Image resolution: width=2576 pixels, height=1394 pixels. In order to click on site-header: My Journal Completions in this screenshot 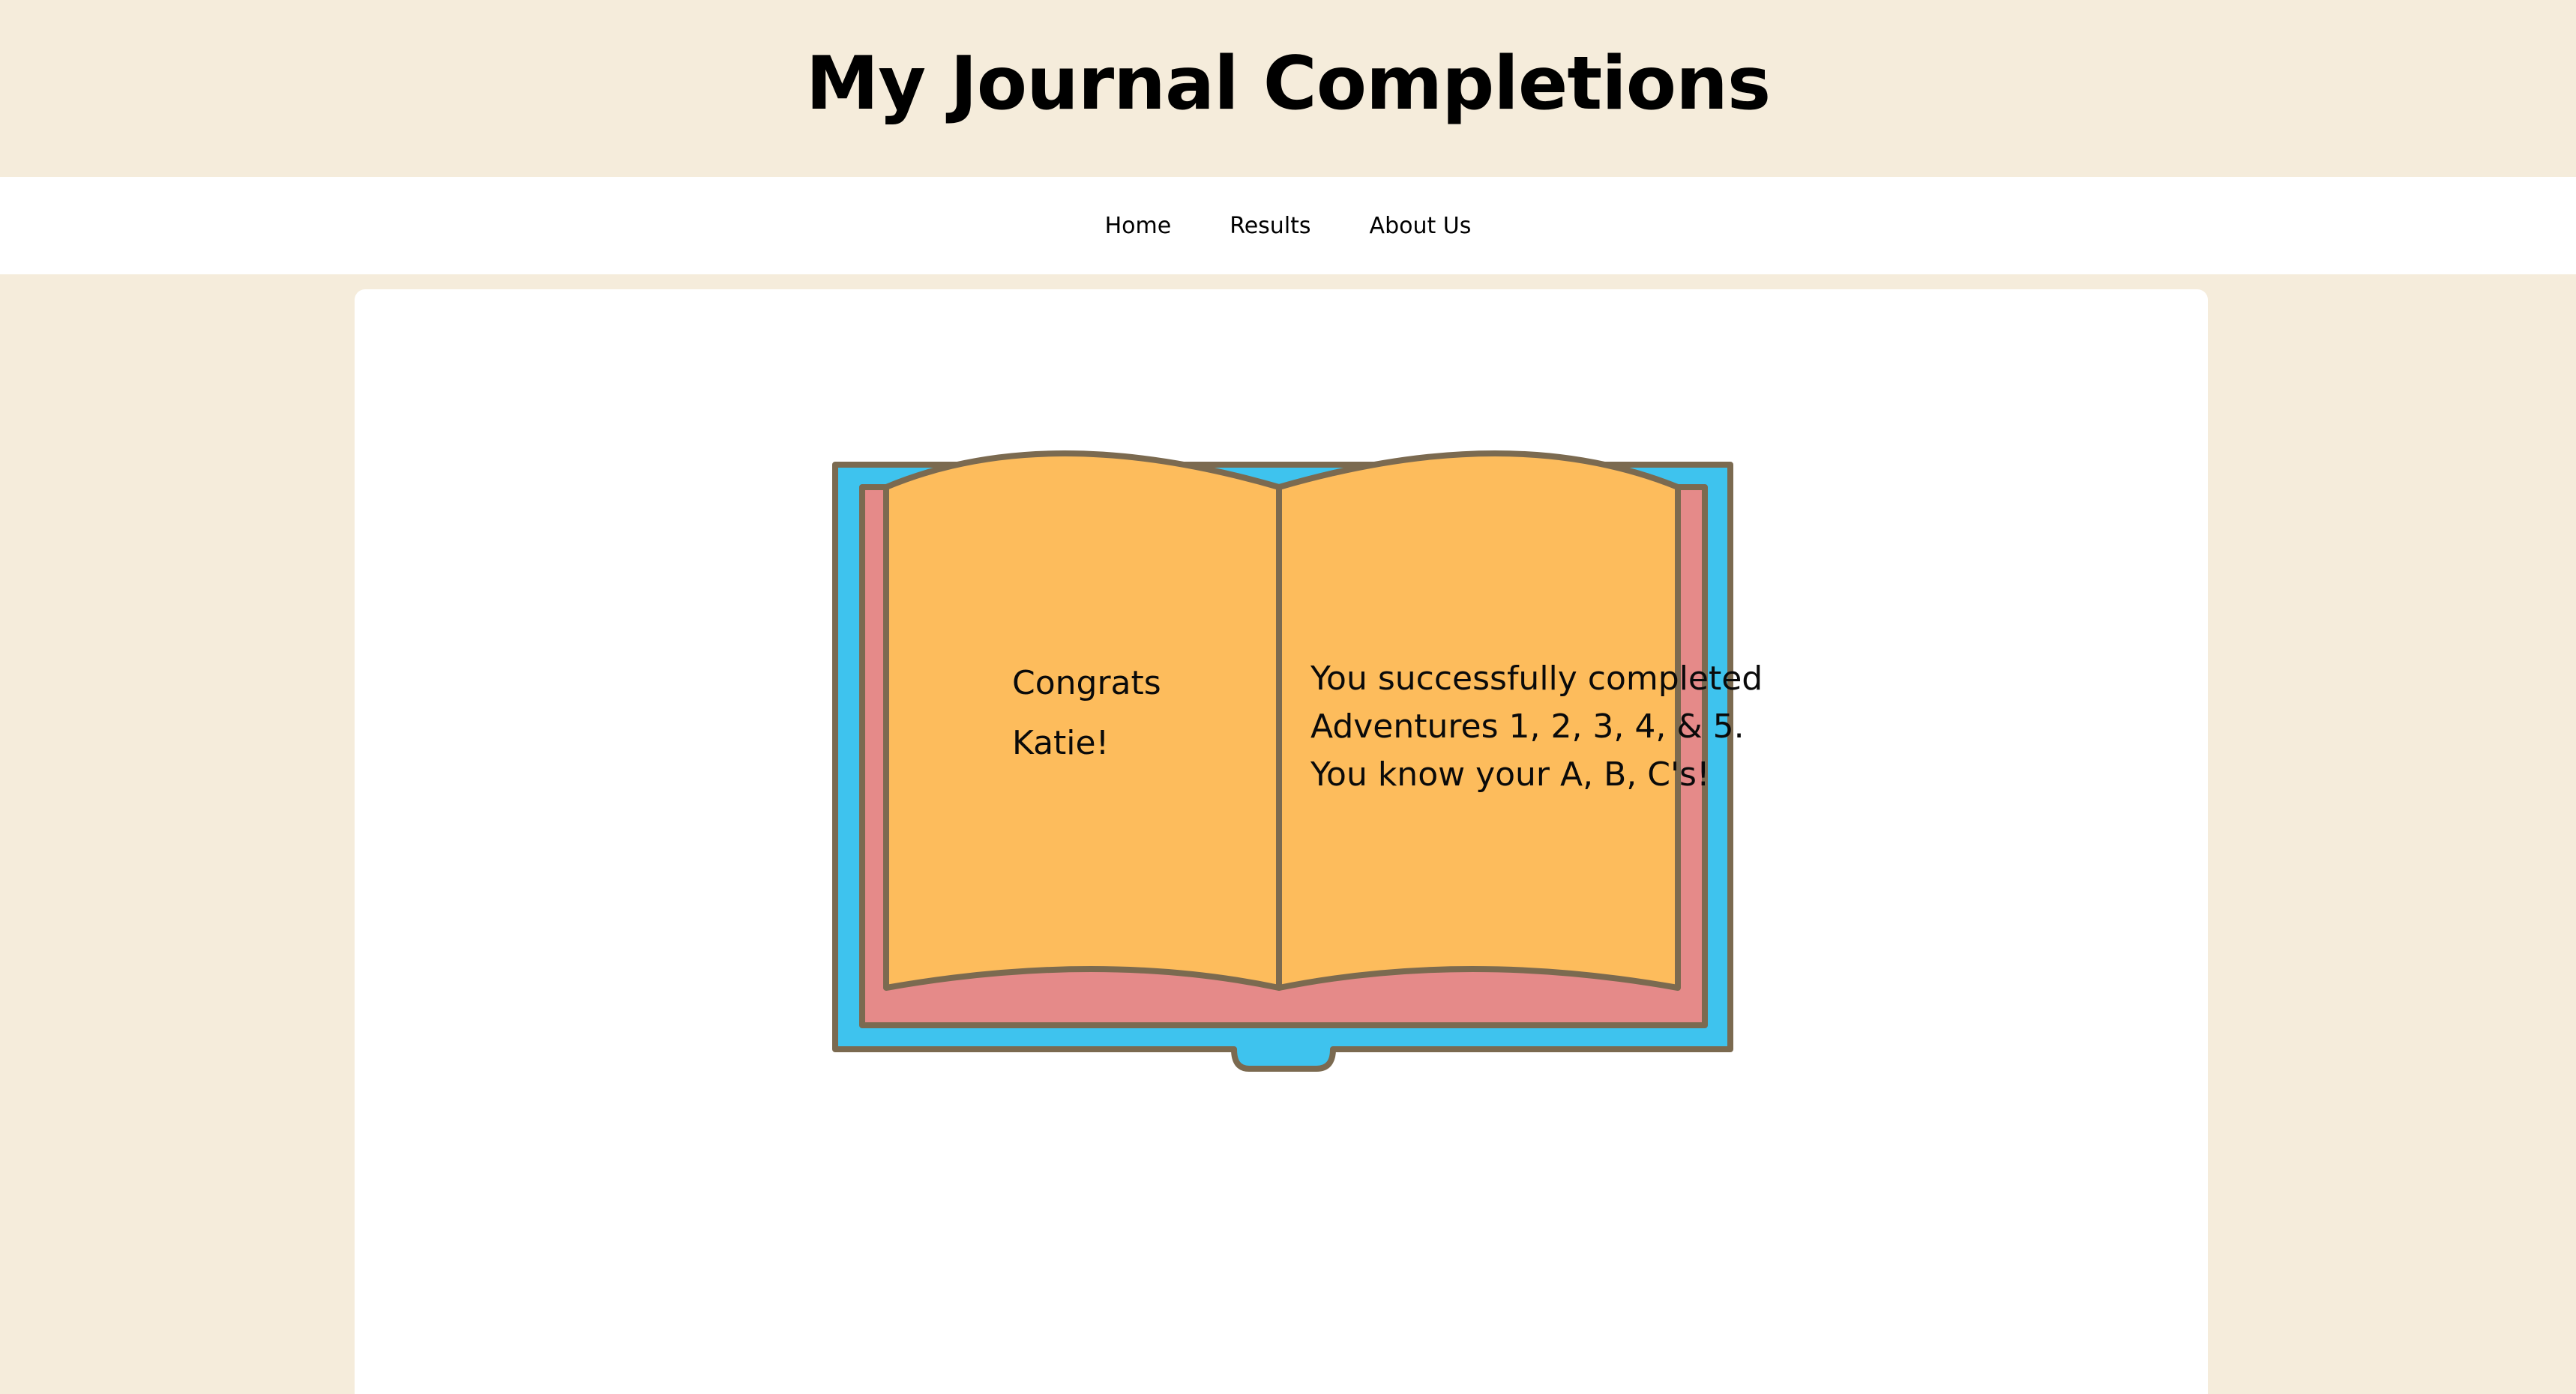, I will do `click(1288, 88)`.